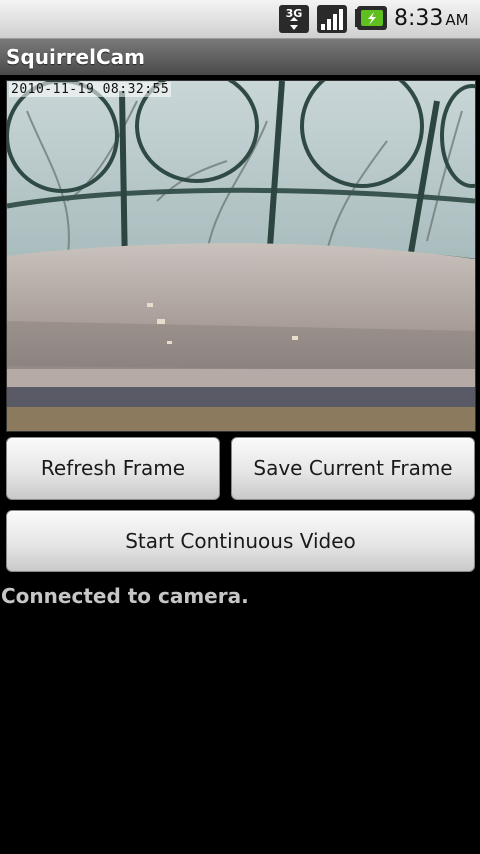  Describe the element at coordinates (90, 89) in the screenshot. I see `camera-timestamp: 2010-11-19 08:32:55` at that location.